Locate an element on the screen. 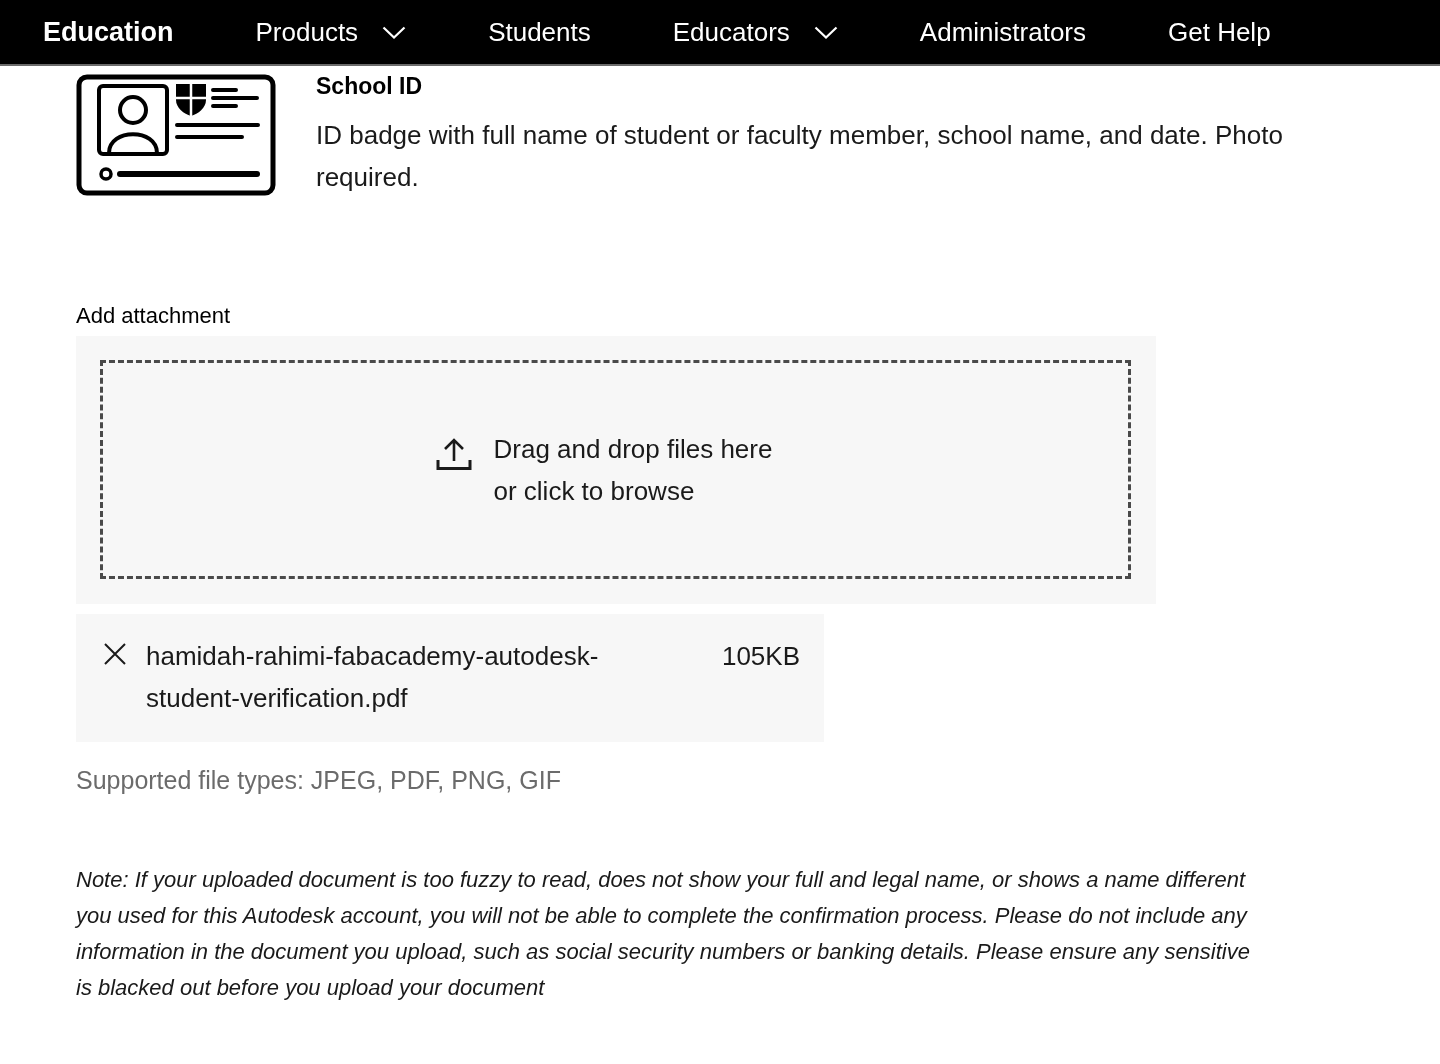  option-title: School ID is located at coordinates (370, 86).